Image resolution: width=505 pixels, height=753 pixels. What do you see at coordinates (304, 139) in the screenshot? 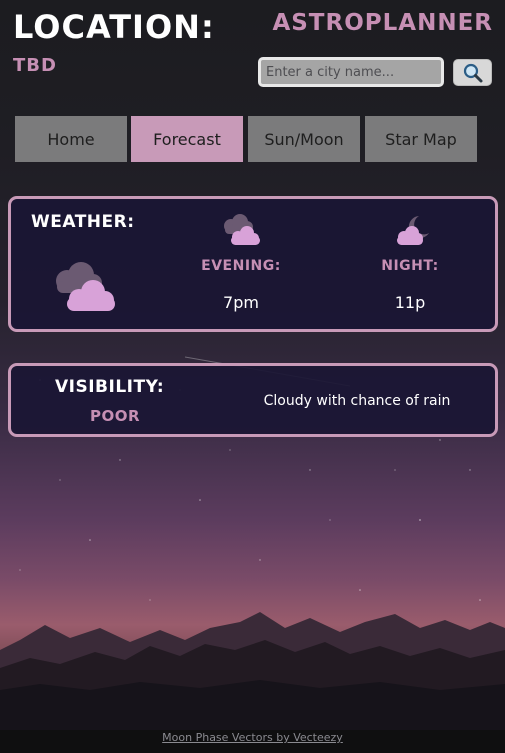
I see `tab-sun-moon: Sun/Moon` at bounding box center [304, 139].